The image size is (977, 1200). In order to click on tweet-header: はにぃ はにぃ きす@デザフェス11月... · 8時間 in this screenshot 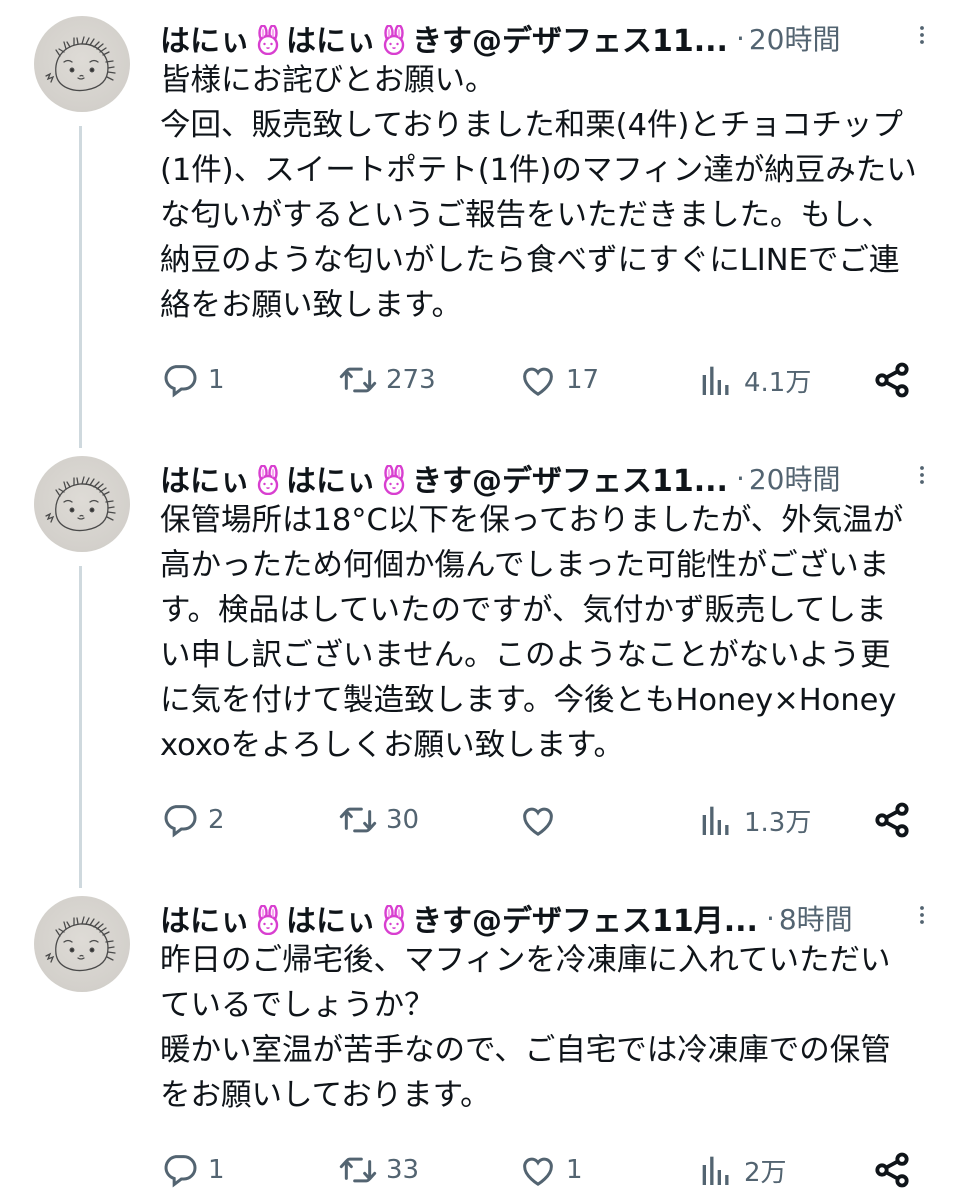, I will do `click(548, 918)`.